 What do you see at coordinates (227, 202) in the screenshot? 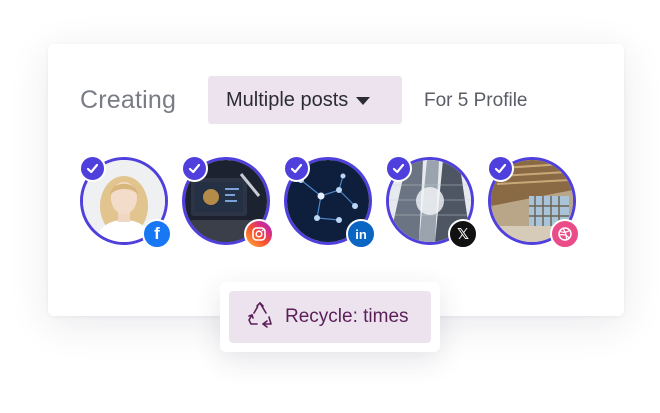
I see `profile-instagram` at bounding box center [227, 202].